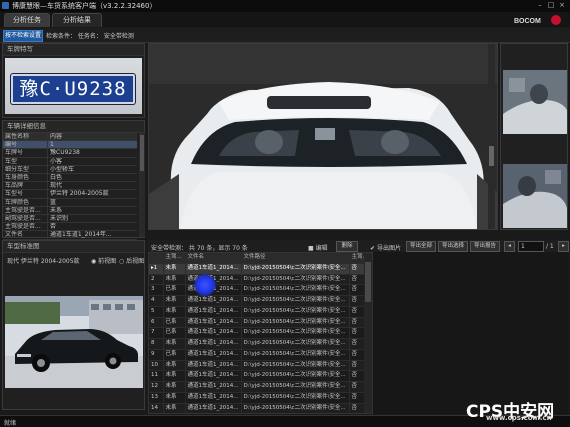  I want to click on table-row: 副驾驶是否... 未识别, so click(70, 219).